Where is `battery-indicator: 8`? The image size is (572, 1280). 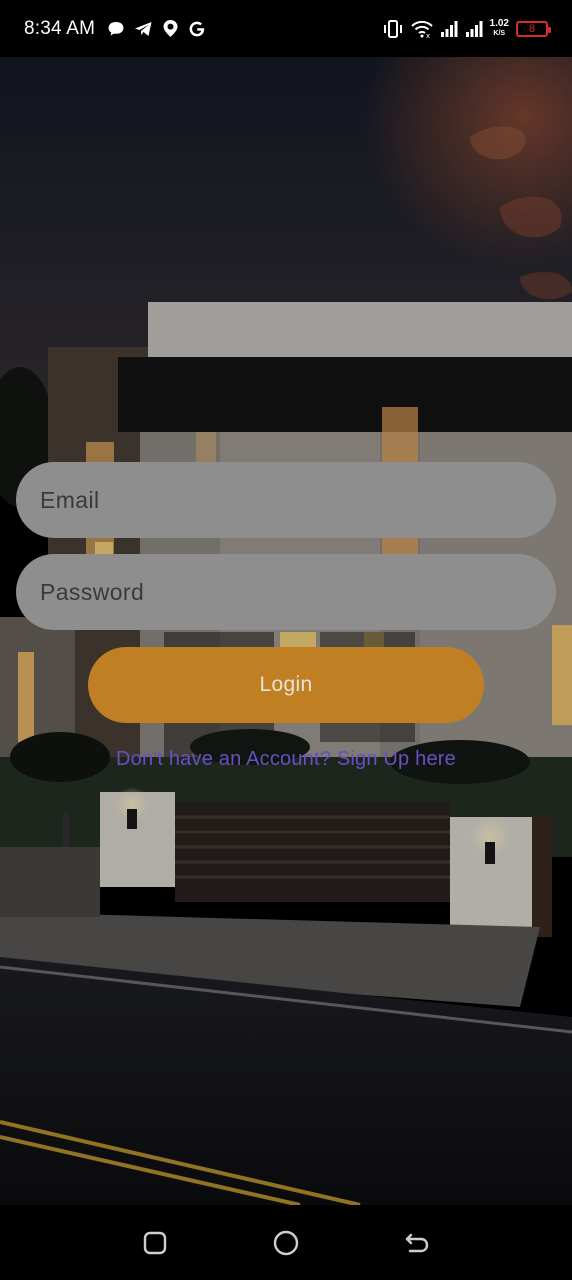 battery-indicator: 8 is located at coordinates (533, 28).